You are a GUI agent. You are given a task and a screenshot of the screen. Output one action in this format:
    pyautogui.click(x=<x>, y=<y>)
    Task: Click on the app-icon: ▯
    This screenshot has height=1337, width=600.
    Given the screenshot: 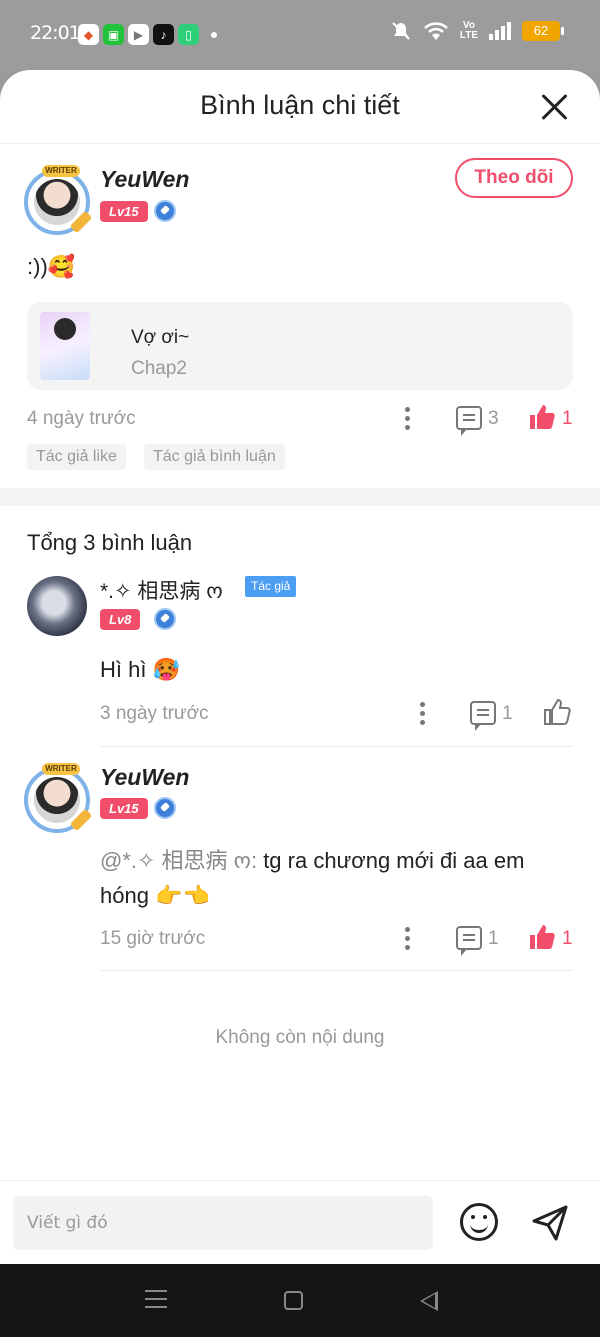 What is the action you would take?
    pyautogui.click(x=188, y=34)
    